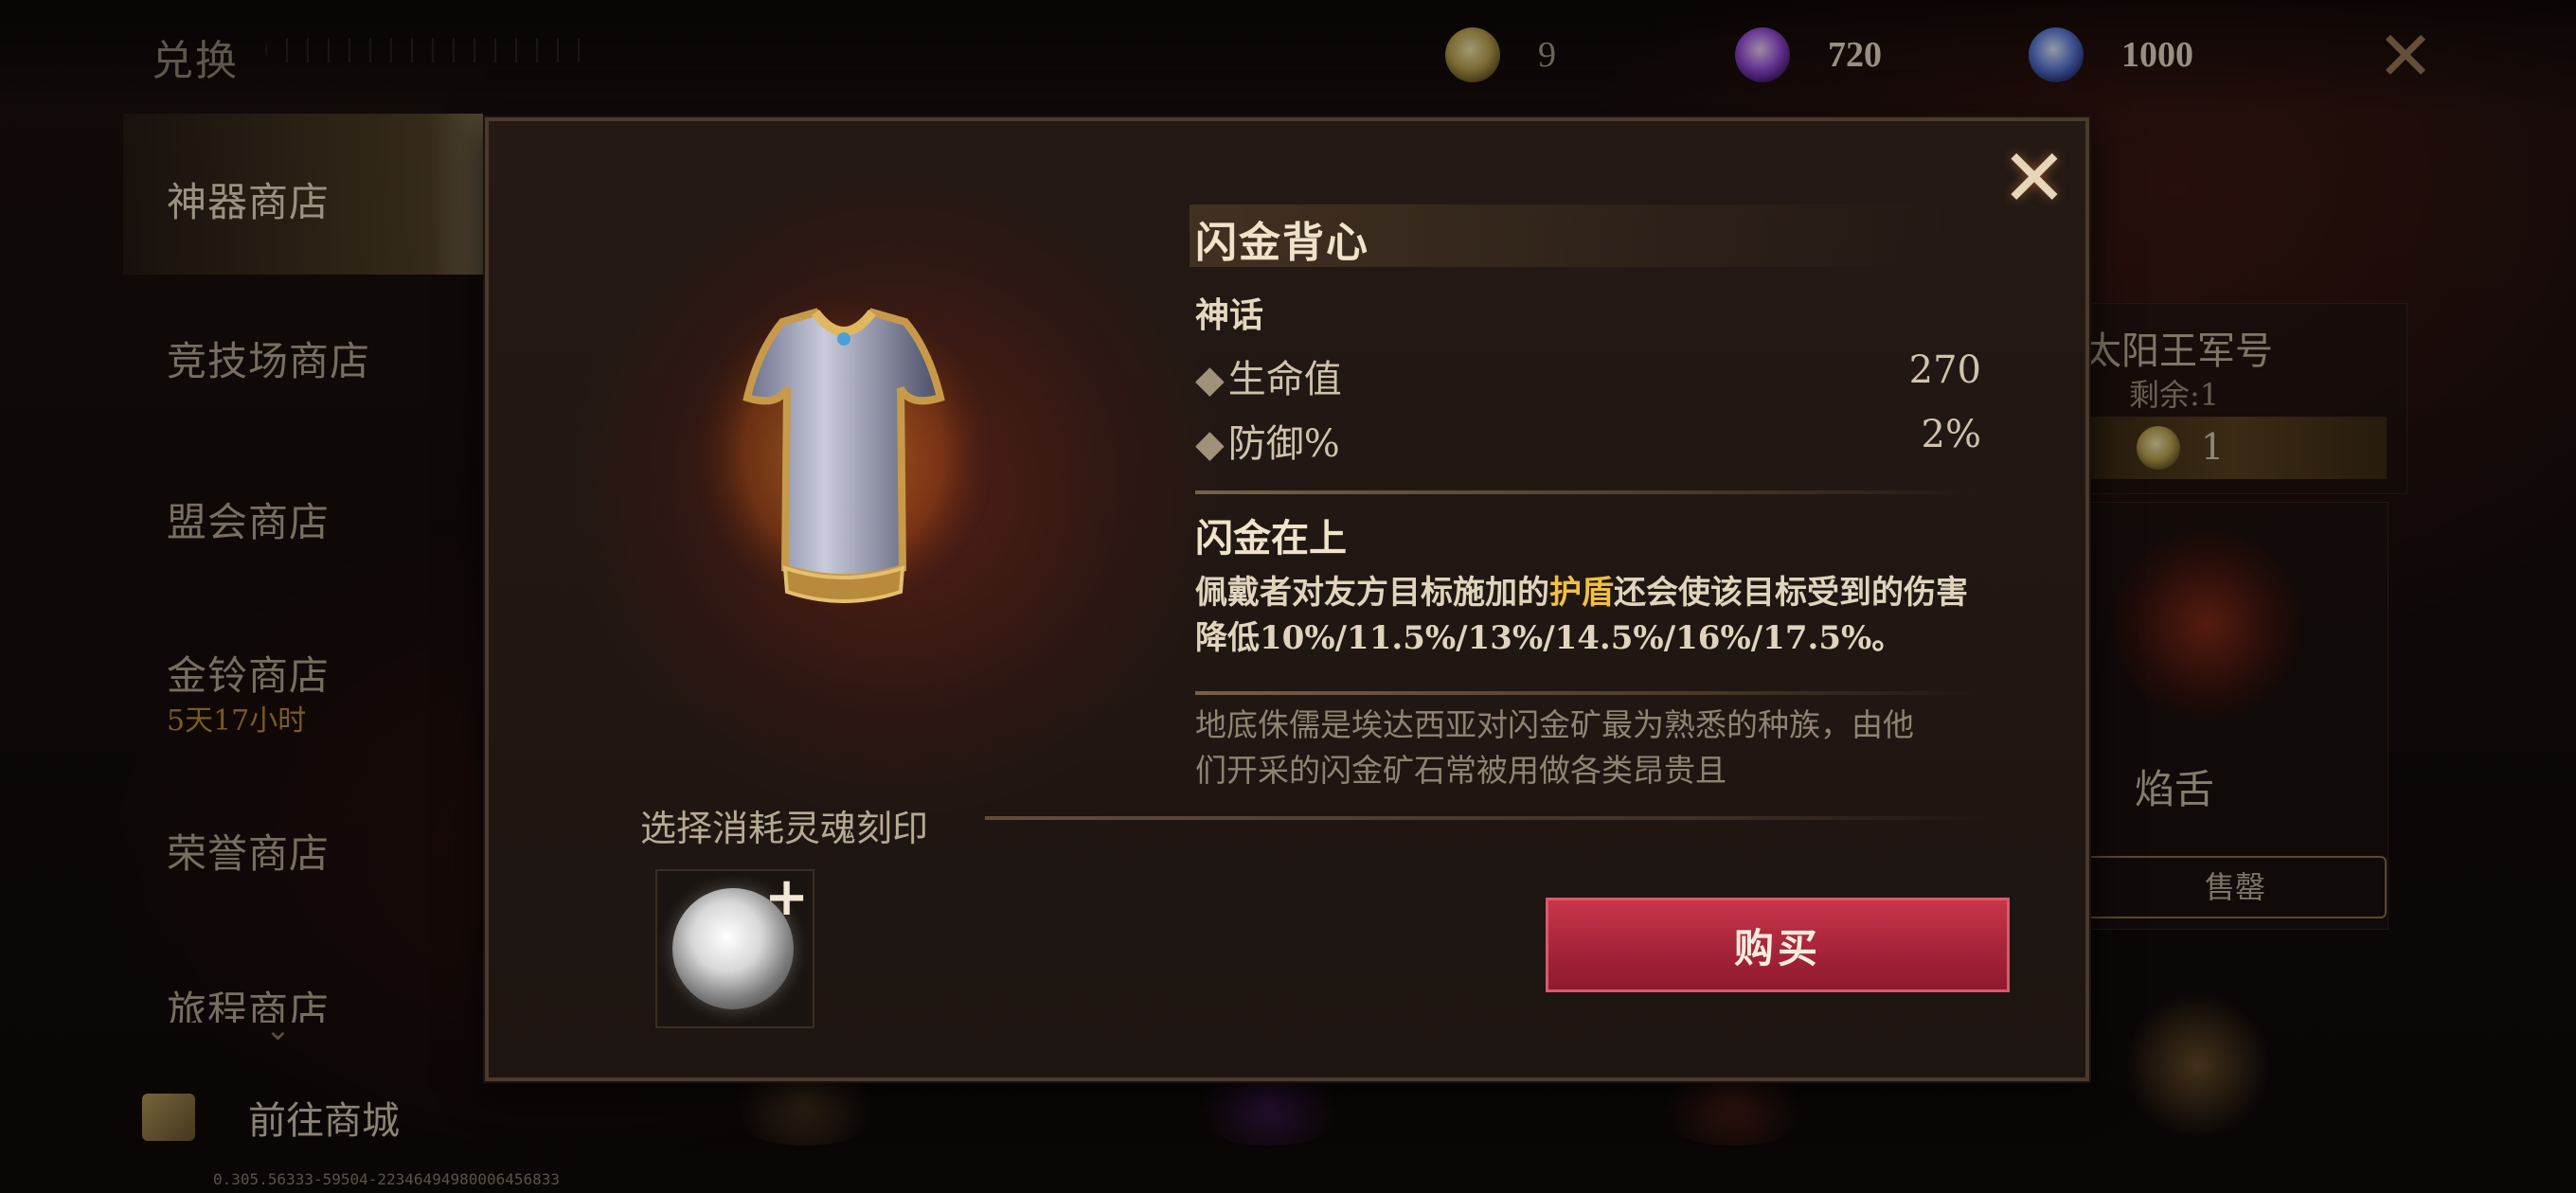  I want to click on item-lore: 地底侏儒是埃达西亚对闪金矿最为熟悉的种族，由他们开采的闪金矿石常被用做各类昂贵且, so click(1554, 747).